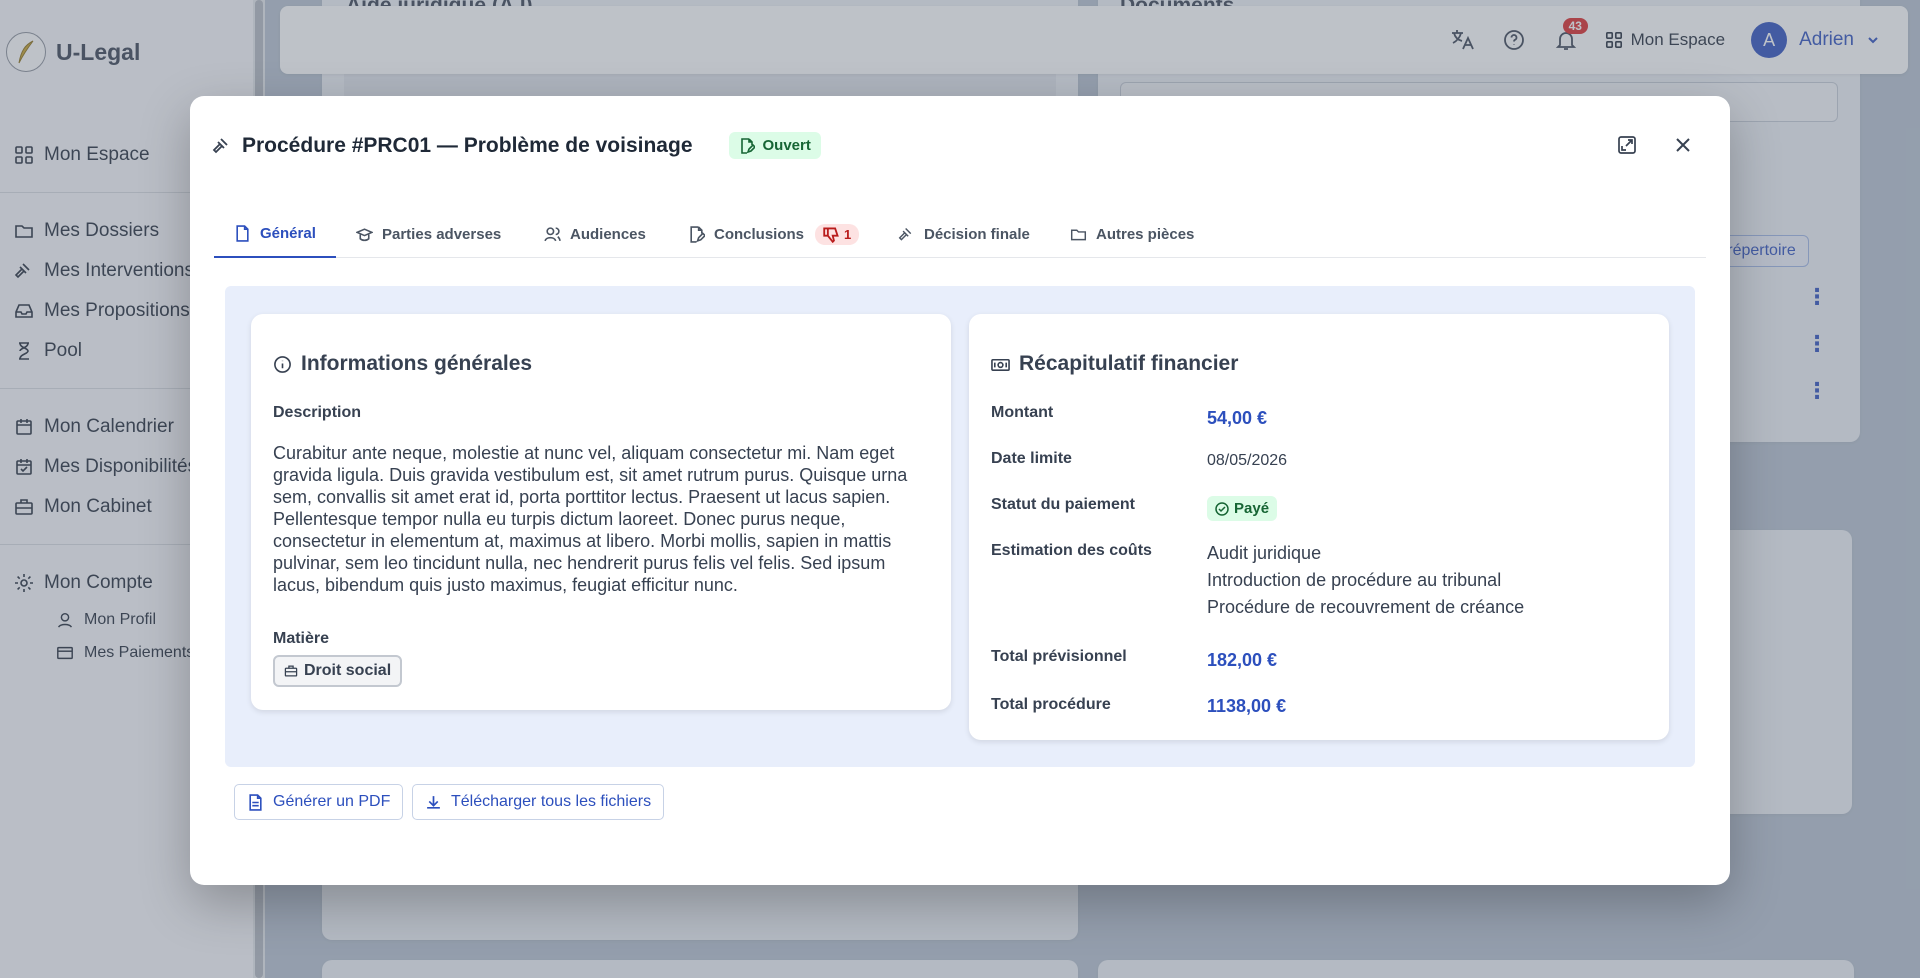 The image size is (1920, 978). I want to click on tab-decision-finale: Décision finale, so click(964, 234).